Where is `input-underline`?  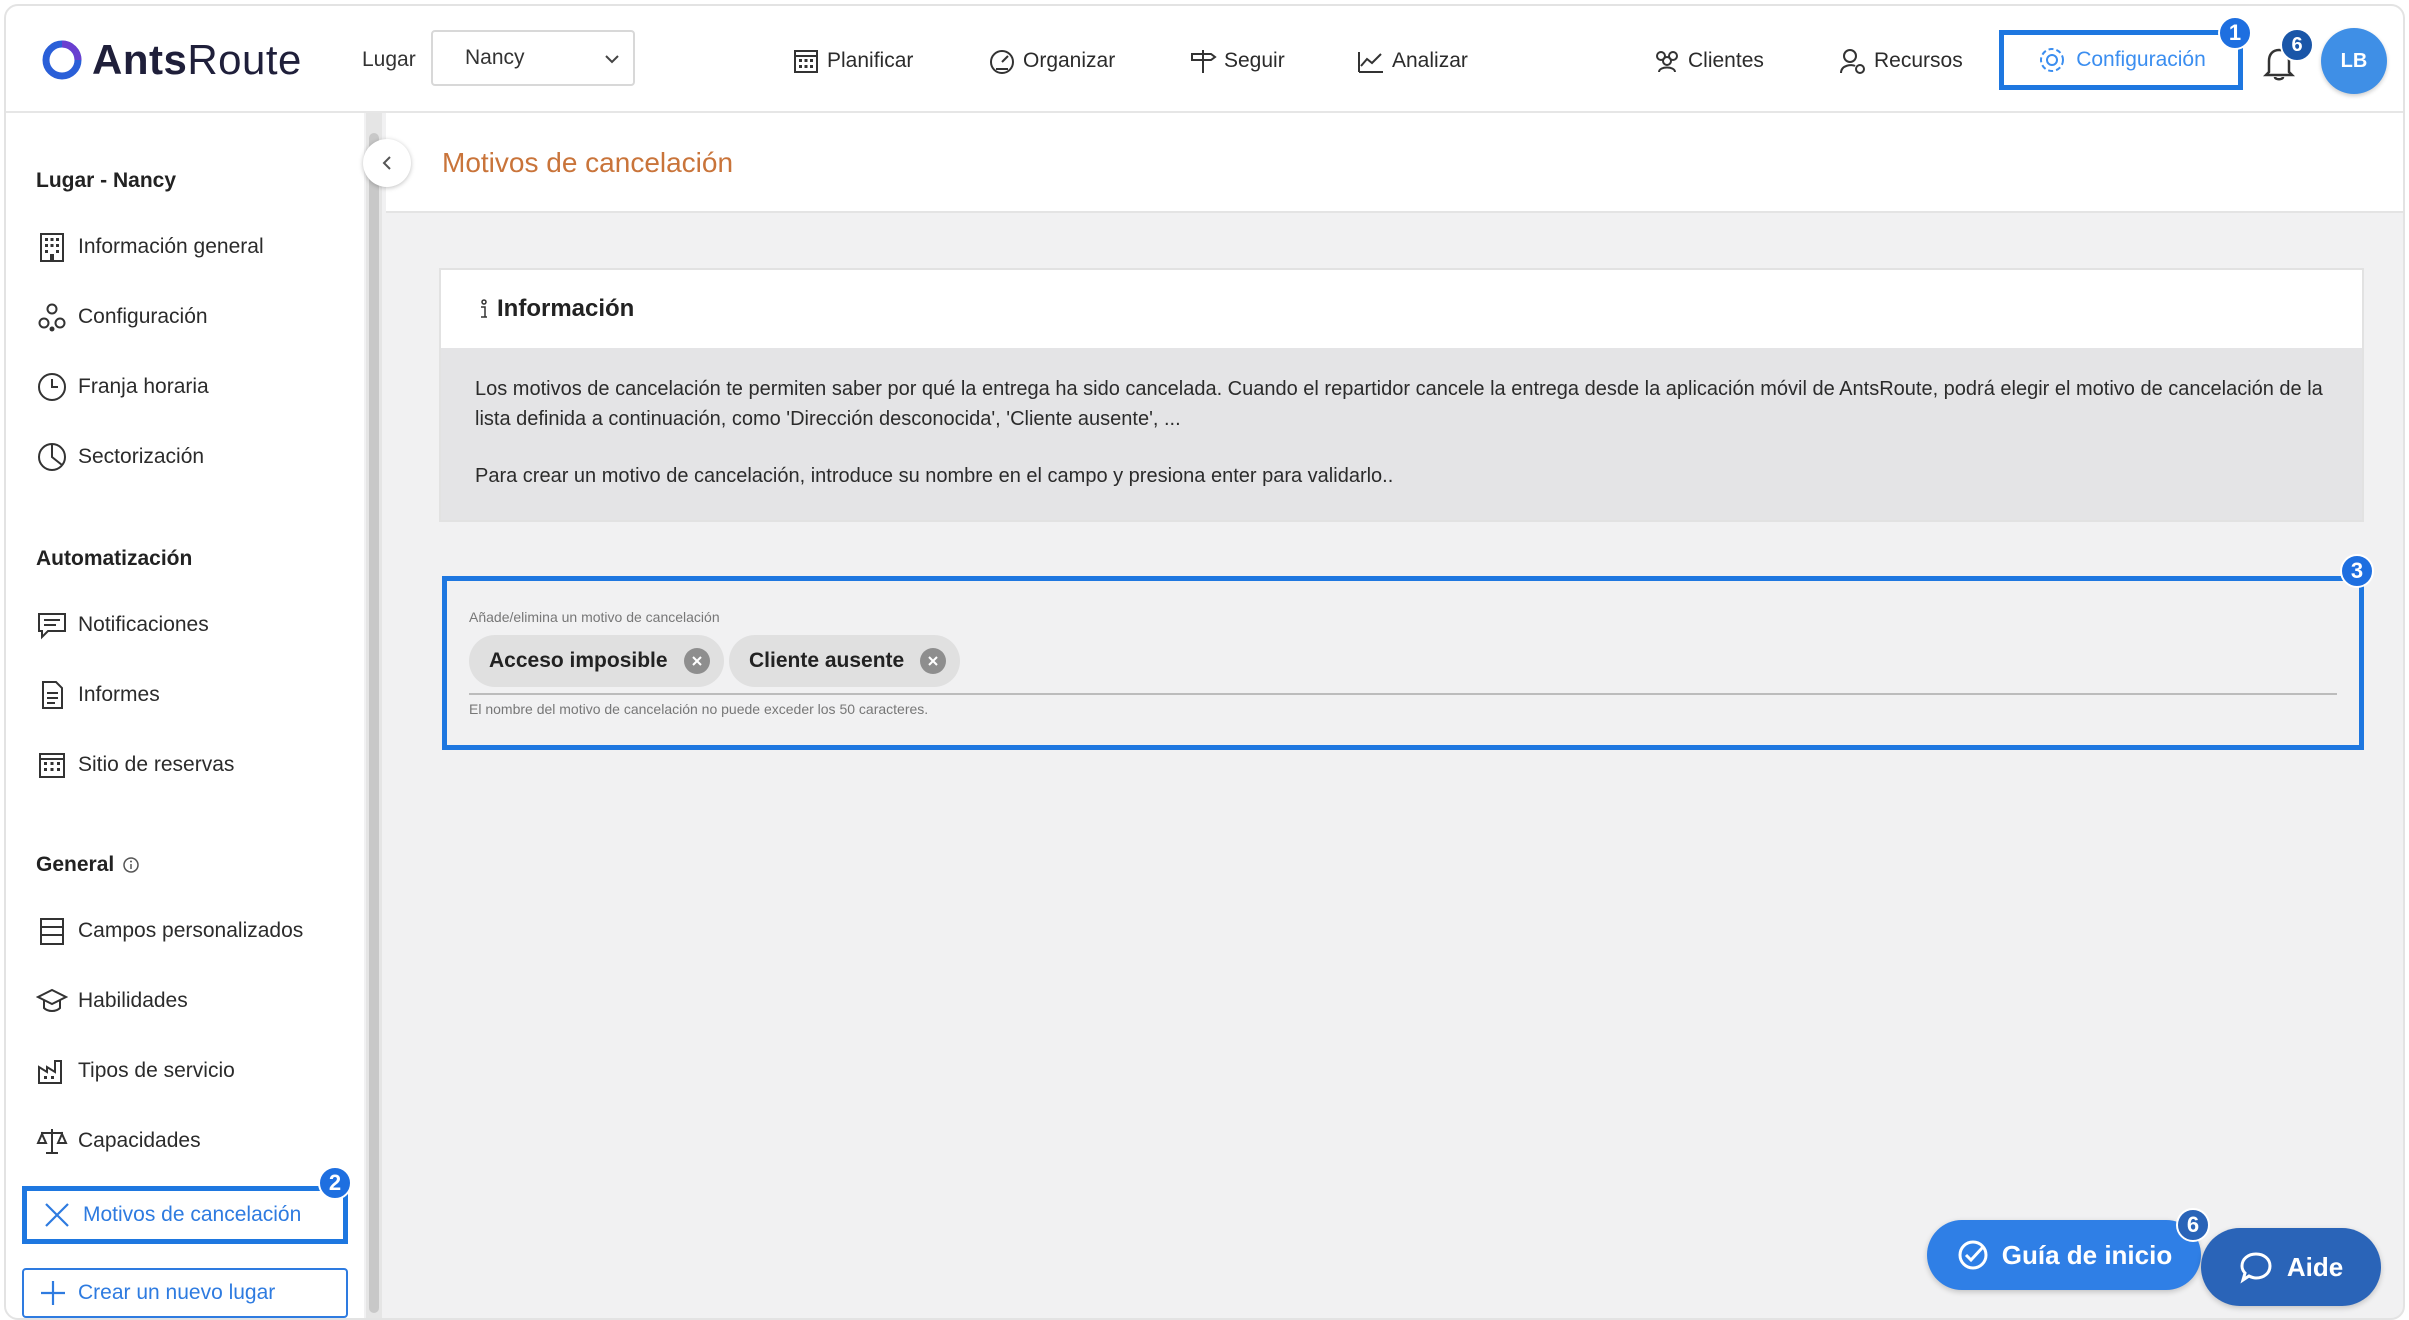
input-underline is located at coordinates (1403, 694).